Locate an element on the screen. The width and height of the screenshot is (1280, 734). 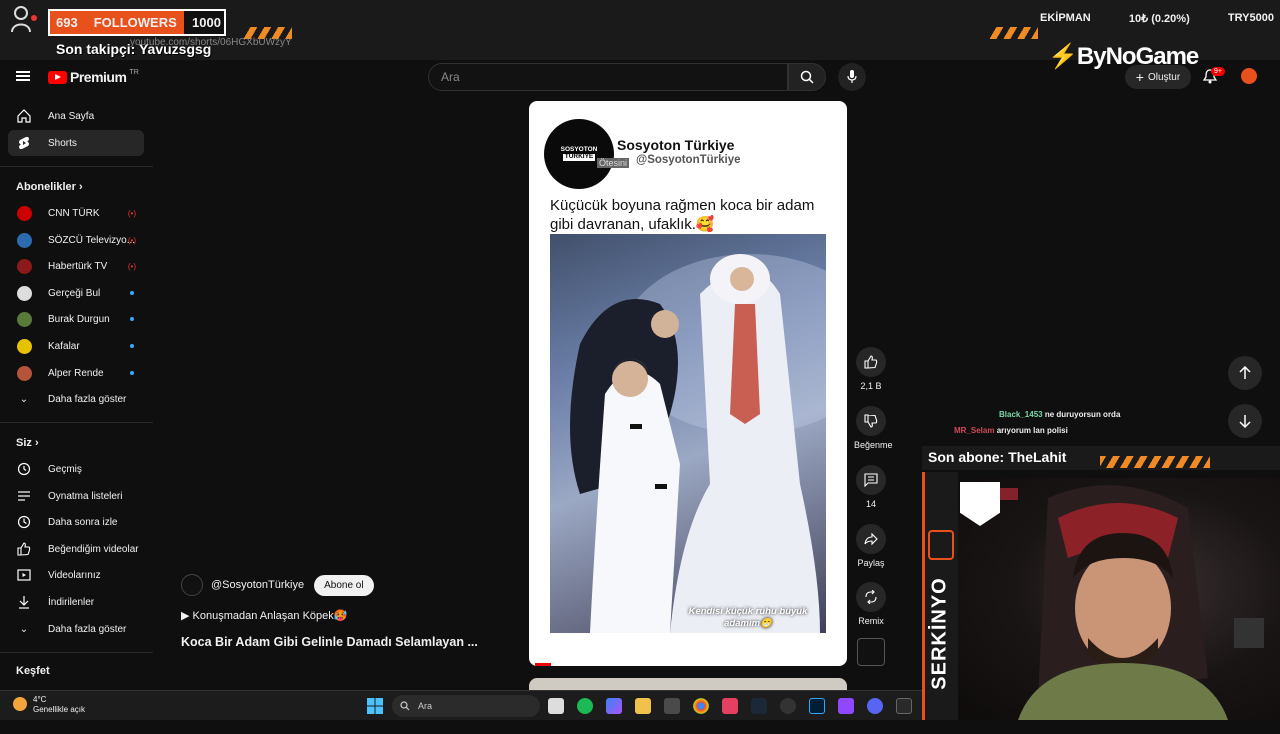
sidebar-item-subscription: SÖZCÜ Televizyo... (•) is located at coordinates (76, 240).